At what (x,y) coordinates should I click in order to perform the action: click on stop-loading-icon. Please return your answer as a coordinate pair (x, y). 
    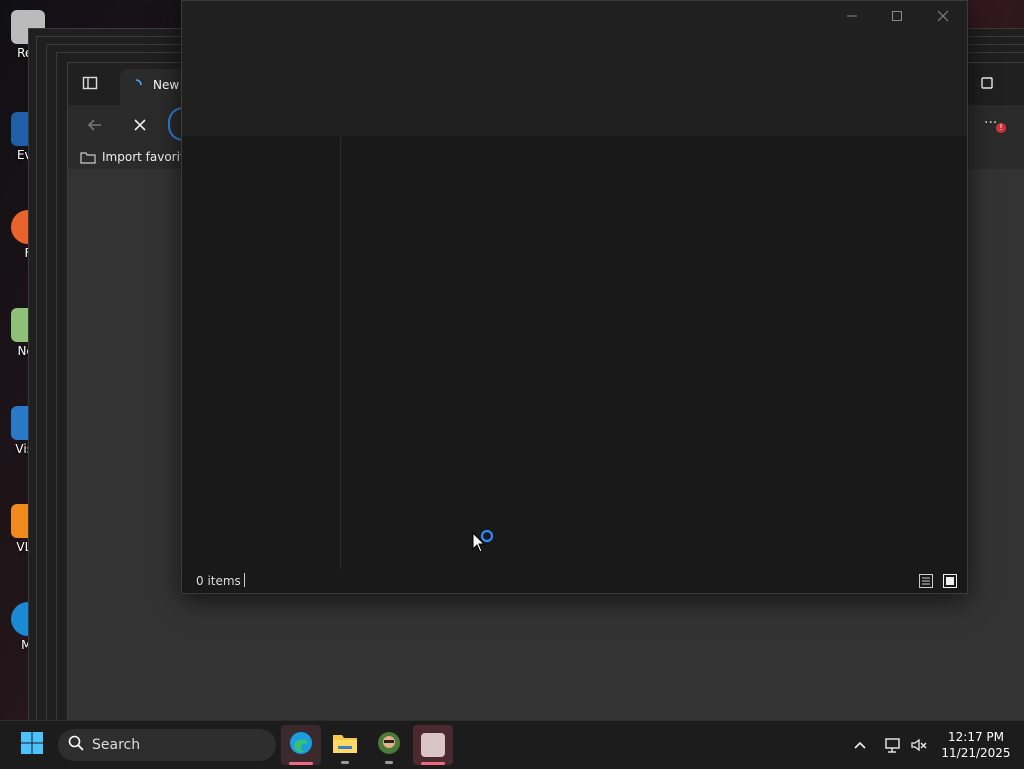
    Looking at the image, I should click on (140, 127).